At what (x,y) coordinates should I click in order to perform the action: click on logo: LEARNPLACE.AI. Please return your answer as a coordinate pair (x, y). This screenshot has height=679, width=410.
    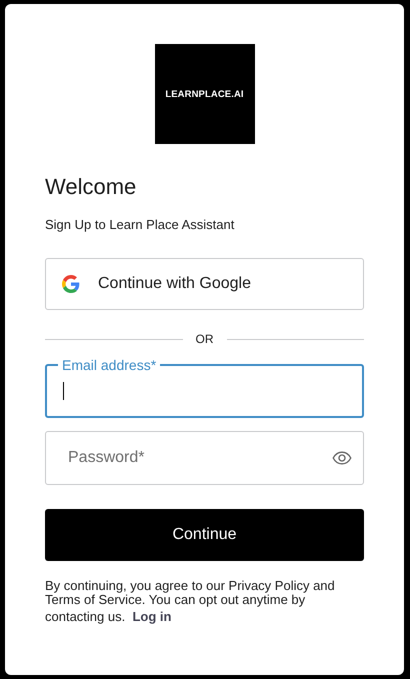
    Looking at the image, I should click on (204, 94).